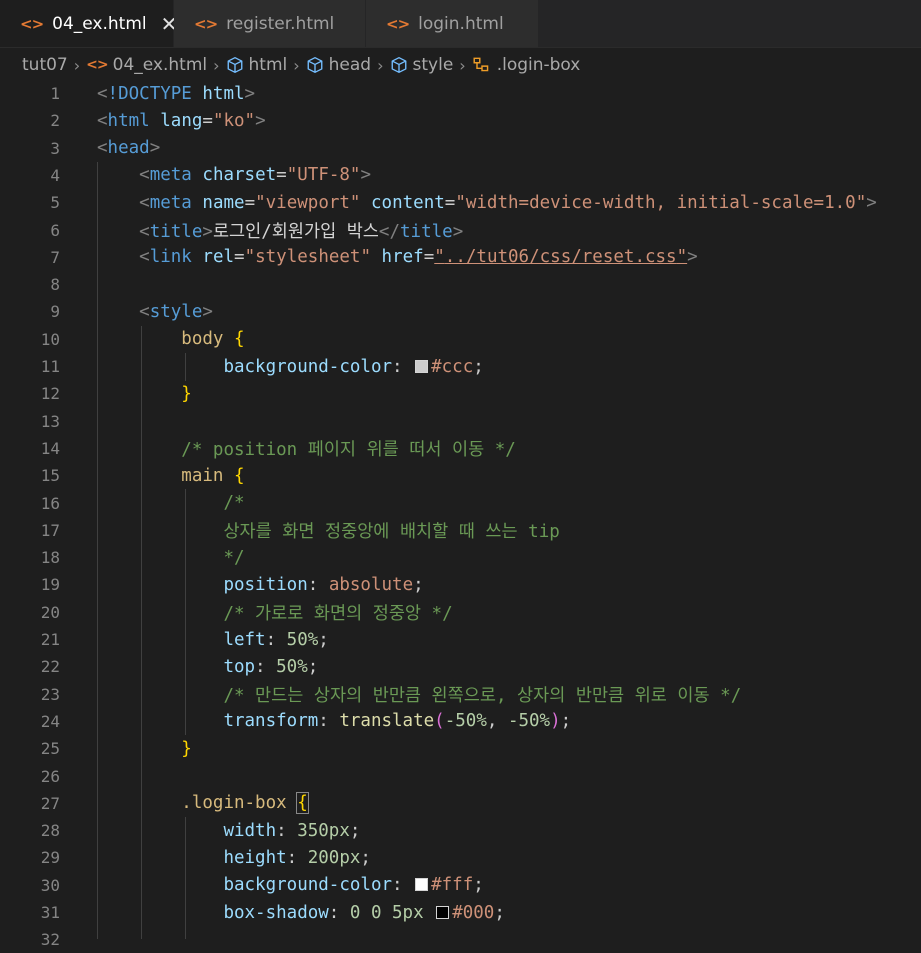  What do you see at coordinates (364, 912) in the screenshot?
I see `line-content: box-shadow: 0 0 5px #000;` at bounding box center [364, 912].